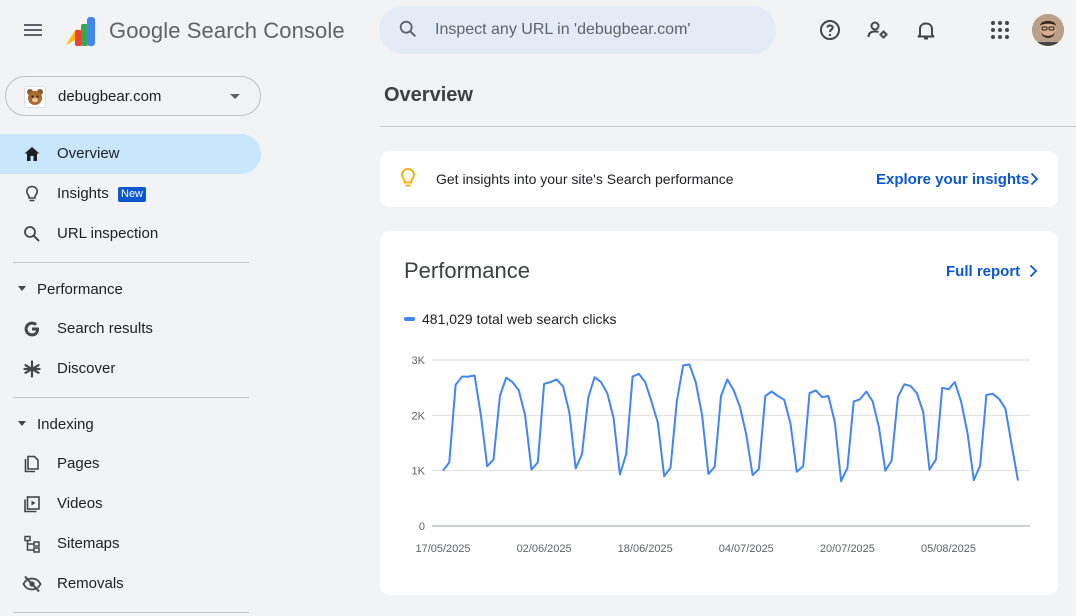 This screenshot has height=616, width=1076. Describe the element at coordinates (130, 504) in the screenshot. I see `sidebar-item-videos: Videos` at that location.